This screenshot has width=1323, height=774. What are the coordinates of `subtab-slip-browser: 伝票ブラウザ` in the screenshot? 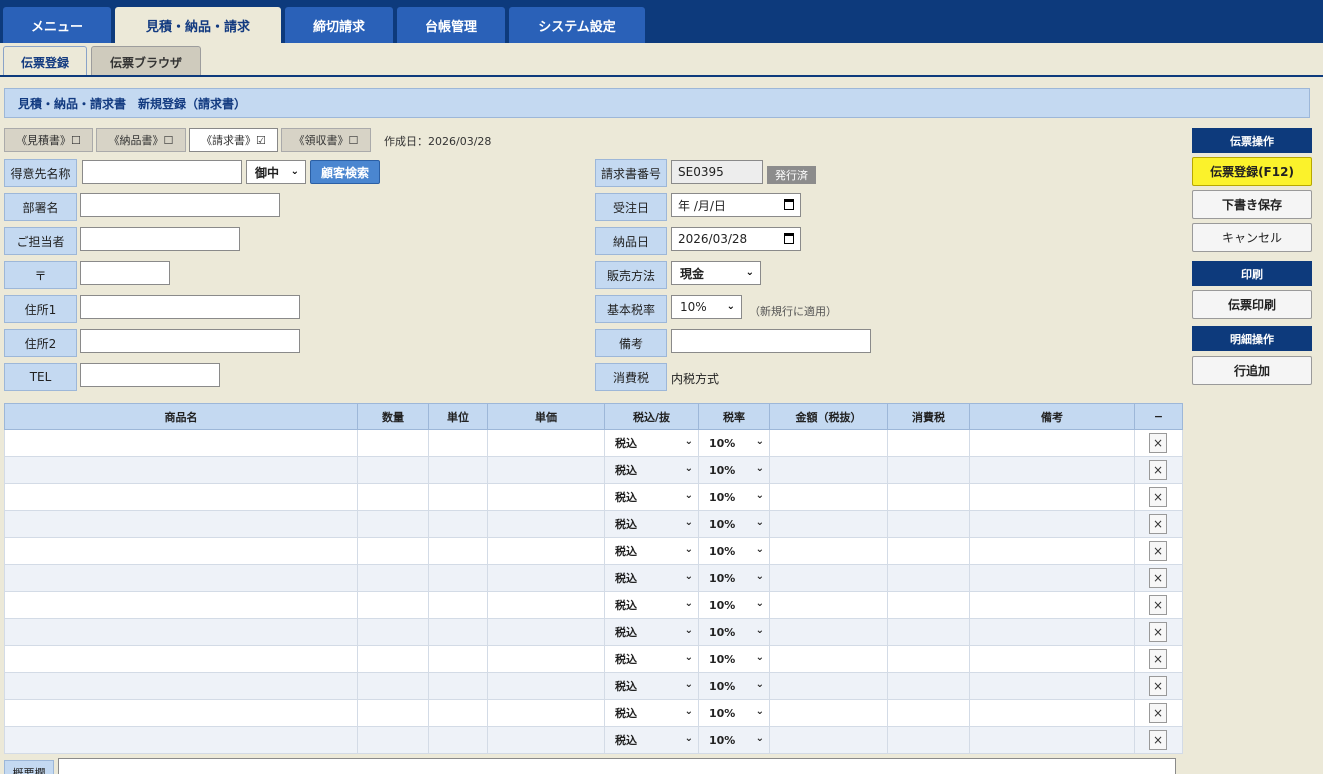 It's located at (146, 61).